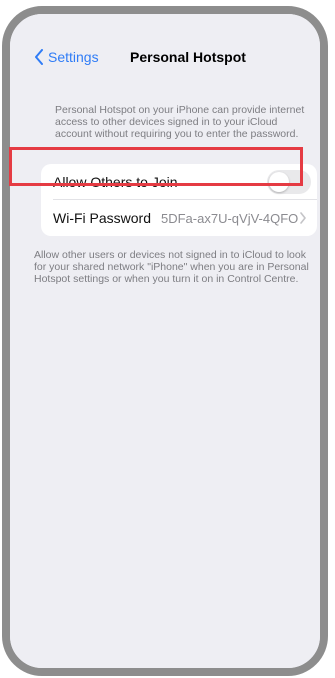  What do you see at coordinates (115, 182) in the screenshot?
I see `allow-others-label: Allow Others to Join` at bounding box center [115, 182].